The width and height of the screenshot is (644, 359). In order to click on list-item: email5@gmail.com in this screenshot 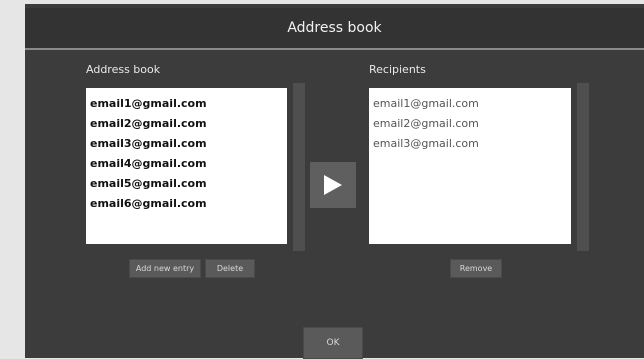, I will do `click(188, 184)`.